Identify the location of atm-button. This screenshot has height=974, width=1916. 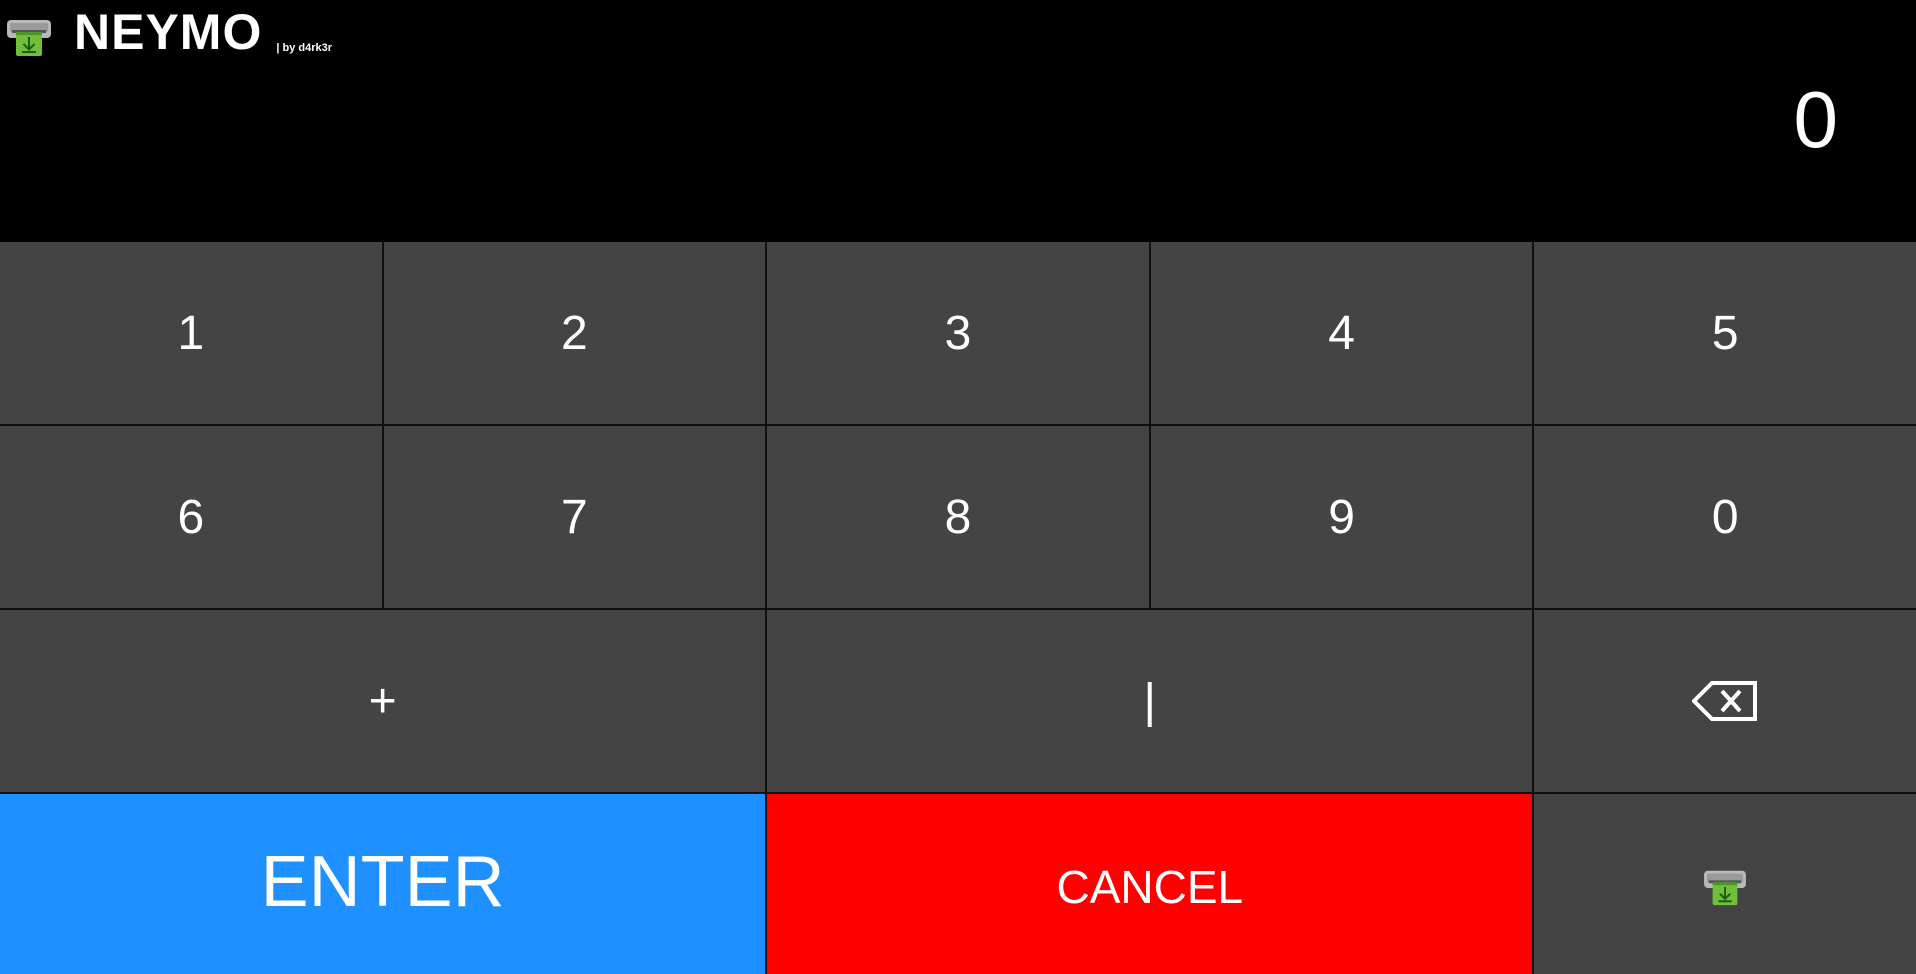
(1725, 884).